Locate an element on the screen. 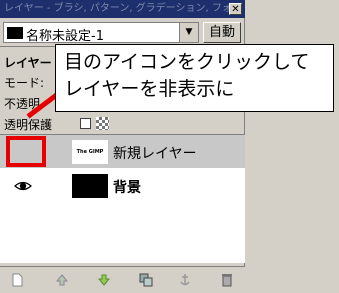 The height and width of the screenshot is (293, 339). delete-layer-icon is located at coordinates (227, 280).